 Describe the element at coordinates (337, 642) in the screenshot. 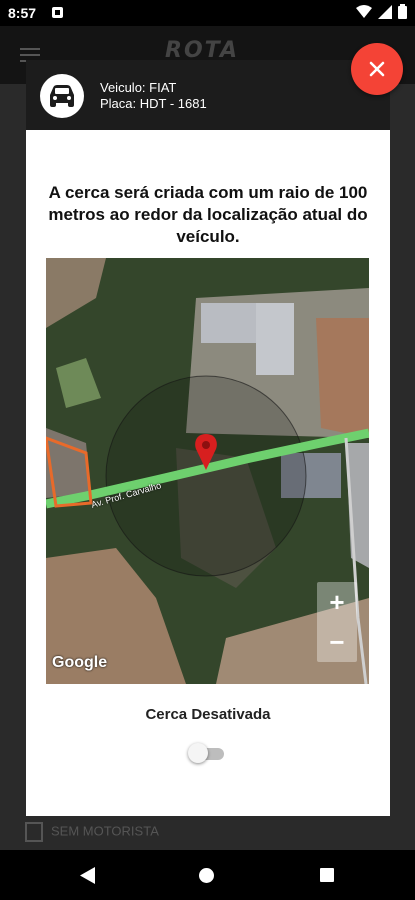

I see `zoom-out-button: −` at that location.